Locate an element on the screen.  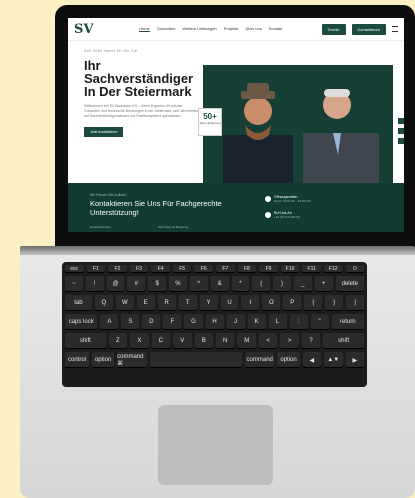
menu-item-weitere: Weitere Leistungen is located at coordinates (199, 29).